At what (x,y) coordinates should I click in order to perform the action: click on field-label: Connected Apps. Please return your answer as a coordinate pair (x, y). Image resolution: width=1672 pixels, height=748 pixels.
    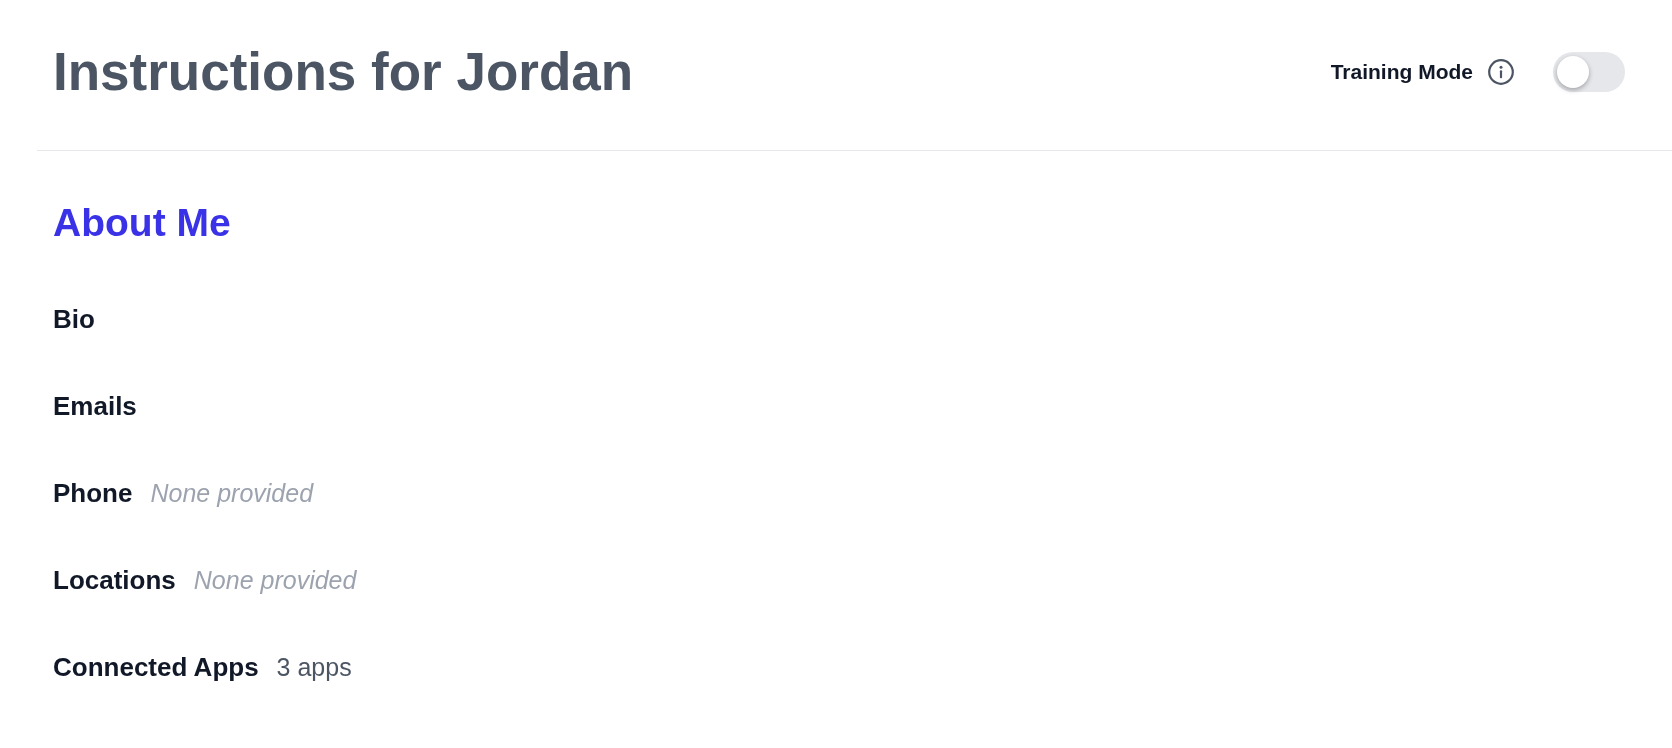
    Looking at the image, I should click on (156, 667).